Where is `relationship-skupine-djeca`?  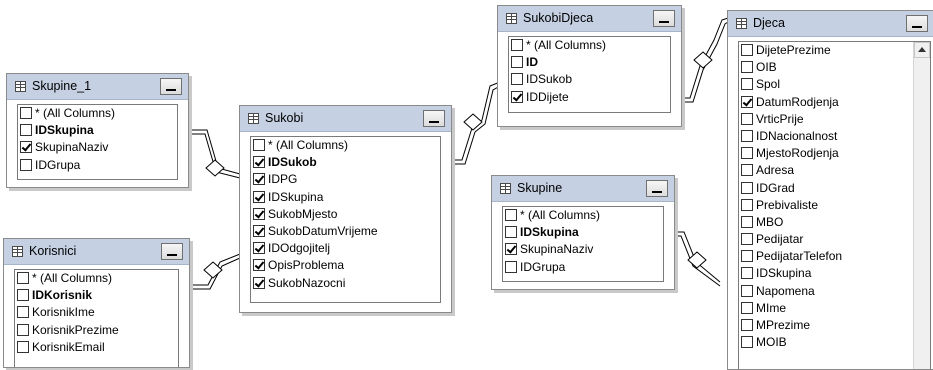 relationship-skupine-djeca is located at coordinates (698, 259).